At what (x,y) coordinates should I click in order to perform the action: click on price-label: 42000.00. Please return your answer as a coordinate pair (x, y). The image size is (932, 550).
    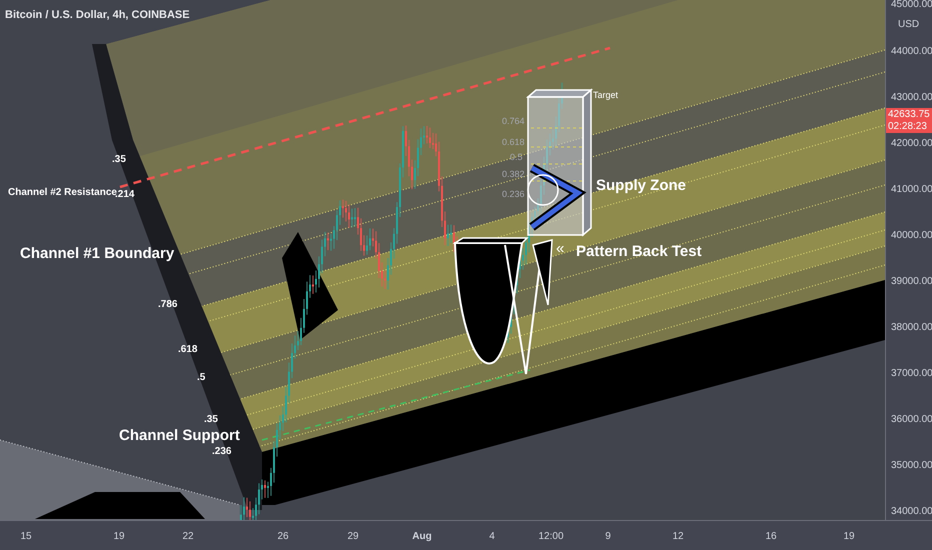
    Looking at the image, I should click on (911, 144).